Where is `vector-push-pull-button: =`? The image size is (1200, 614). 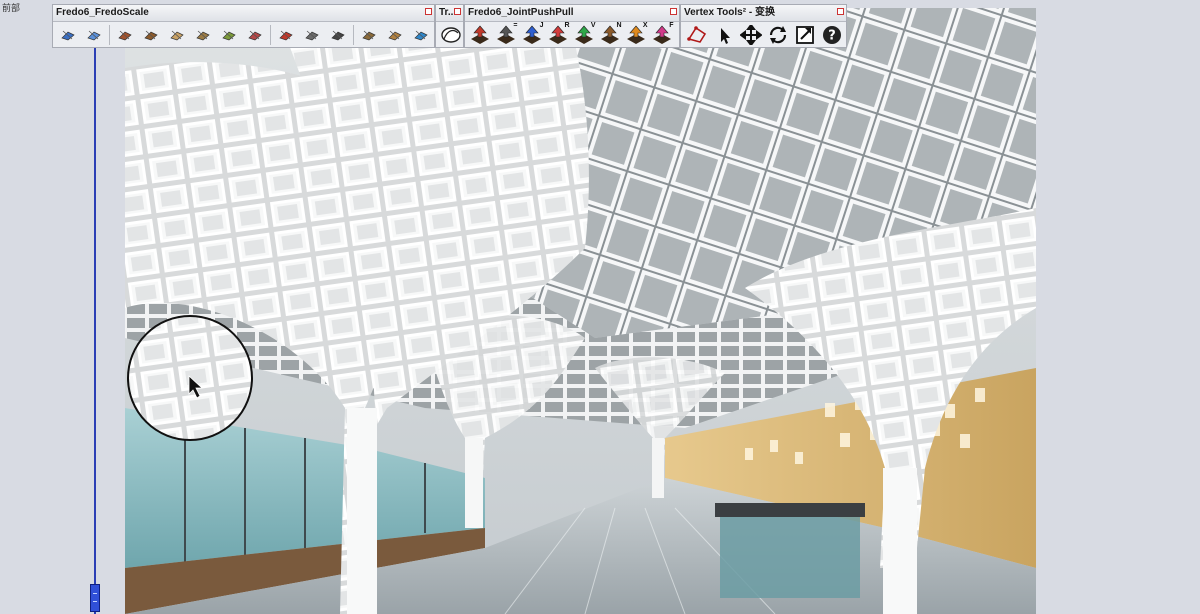
vector-push-pull-button: = is located at coordinates (506, 34).